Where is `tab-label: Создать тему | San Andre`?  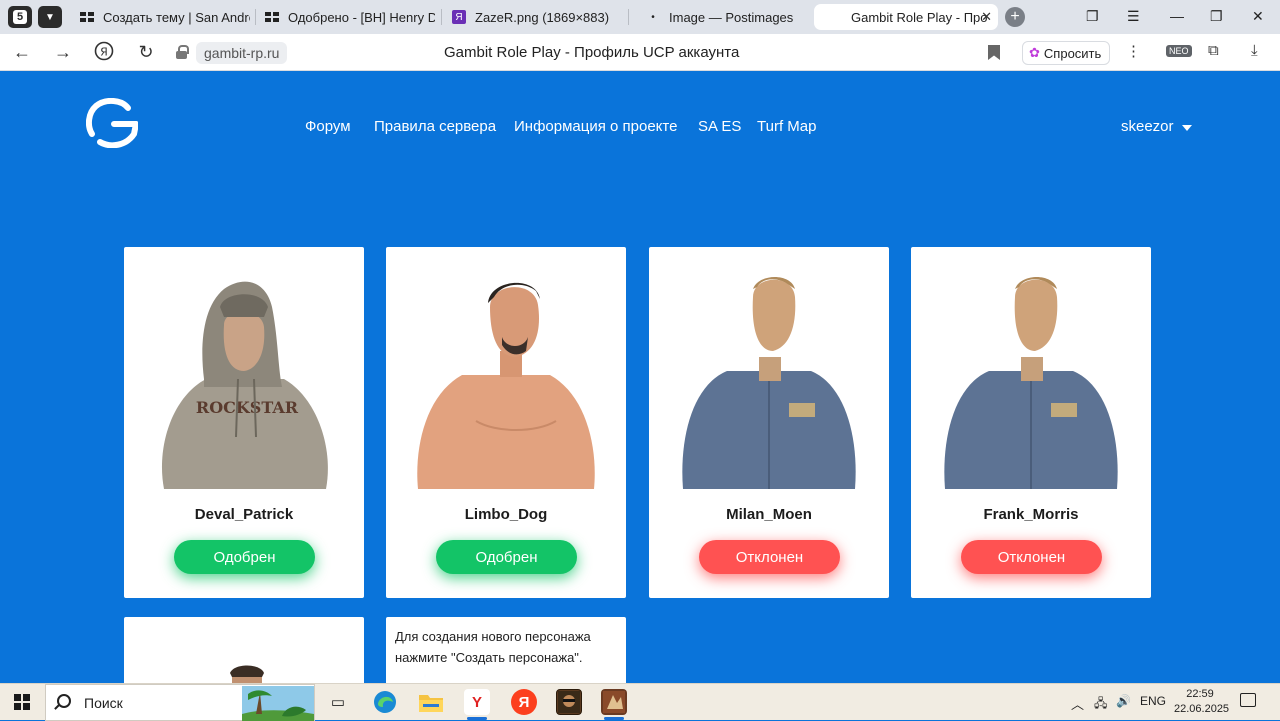
tab-label: Создать тему | San Andre is located at coordinates (176, 17).